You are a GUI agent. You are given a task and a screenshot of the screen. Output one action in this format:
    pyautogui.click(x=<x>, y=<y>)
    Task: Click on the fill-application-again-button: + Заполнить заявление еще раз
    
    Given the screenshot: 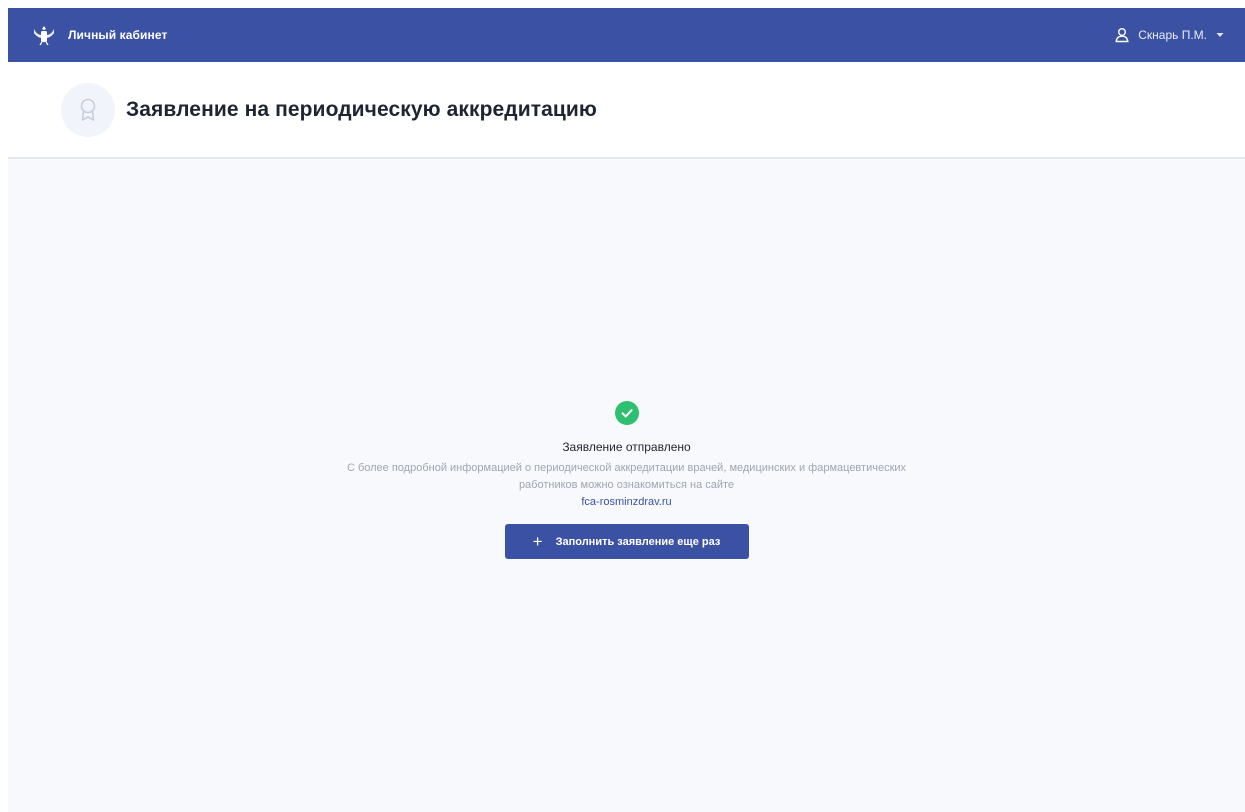 What is the action you would take?
    pyautogui.click(x=626, y=541)
    